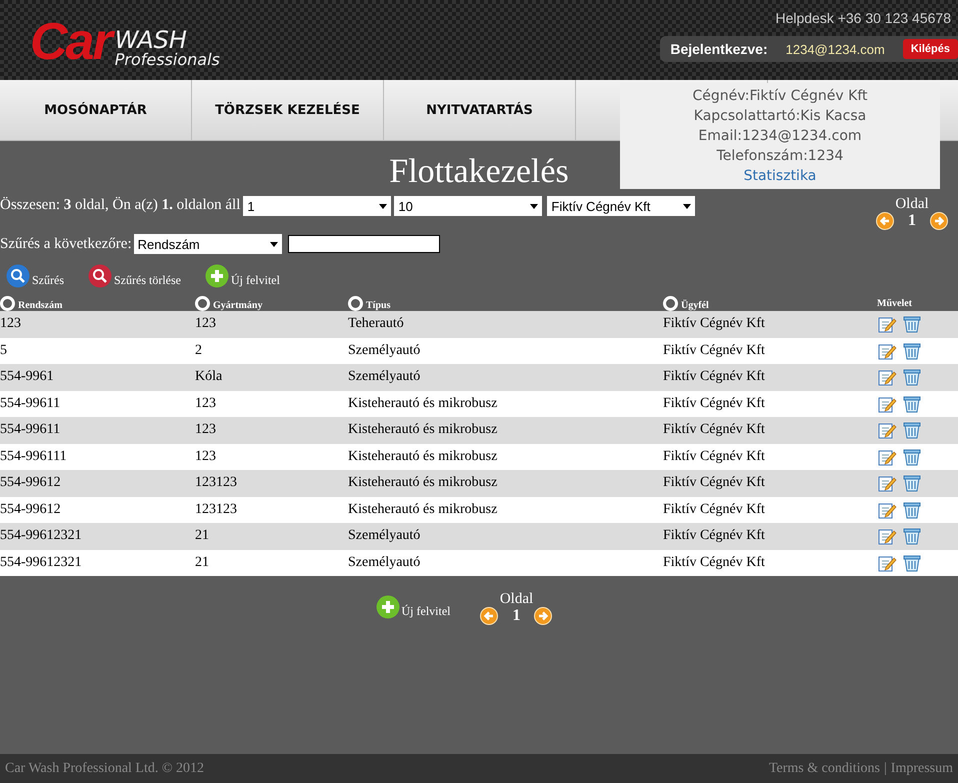 The height and width of the screenshot is (783, 958). I want to click on login-label: Bejelentkezve:, so click(719, 49).